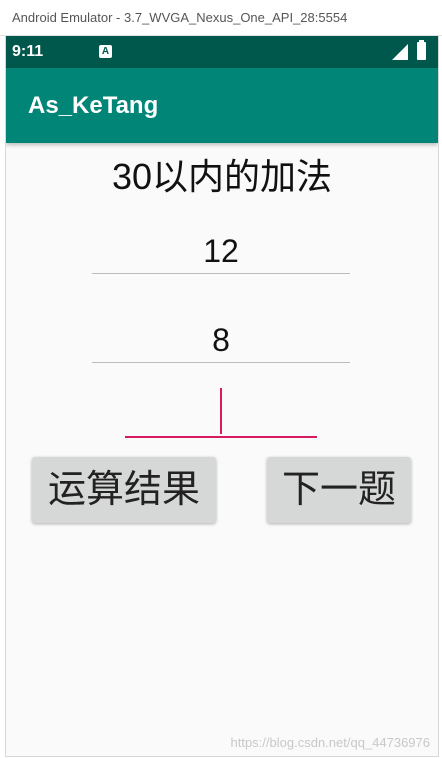 The image size is (442, 758). Describe the element at coordinates (339, 490) in the screenshot. I see `next-question-button: 下一题` at that location.